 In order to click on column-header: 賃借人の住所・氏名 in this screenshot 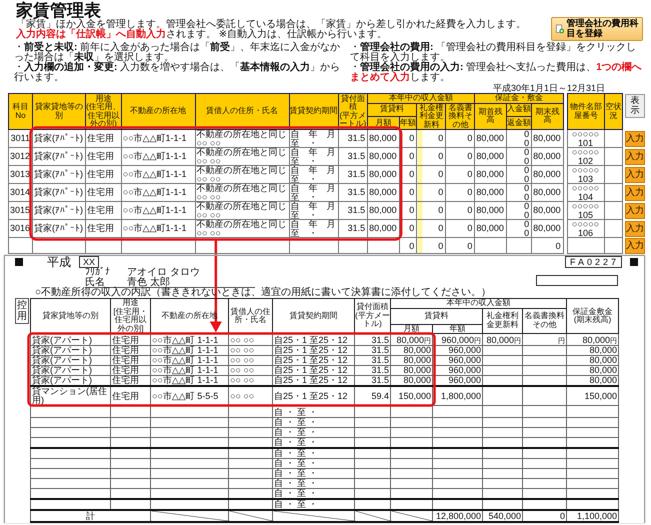, I will do `click(250, 316)`.